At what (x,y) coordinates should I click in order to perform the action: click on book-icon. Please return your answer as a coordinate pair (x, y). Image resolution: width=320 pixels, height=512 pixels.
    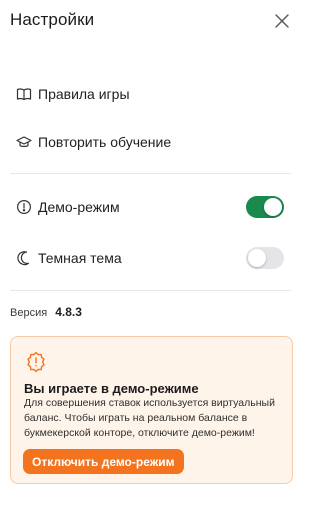
    Looking at the image, I should click on (24, 94).